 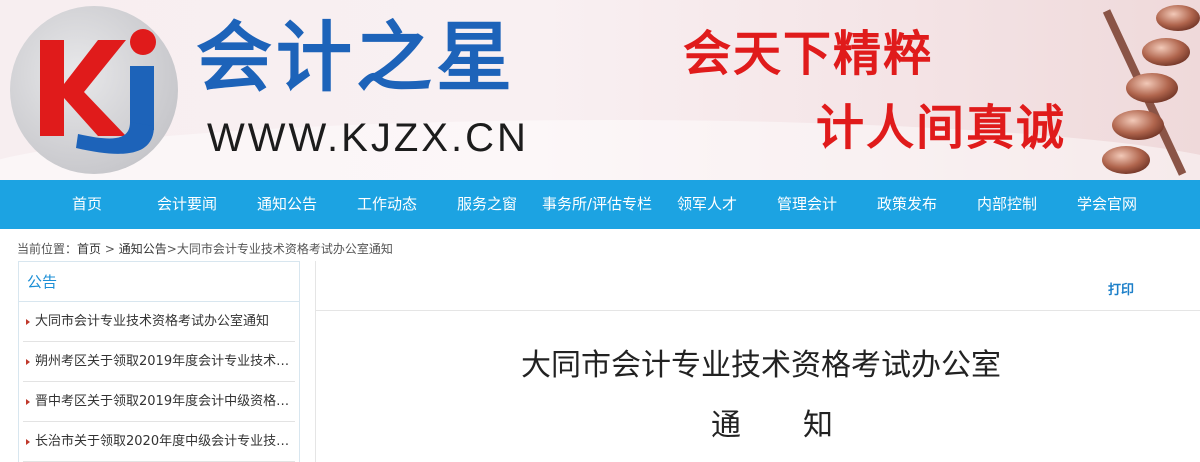 I want to click on sidebar-item-label: 朔州考区关于领取2019年度会计专业技术资格证书的通知, so click(x=165, y=361).